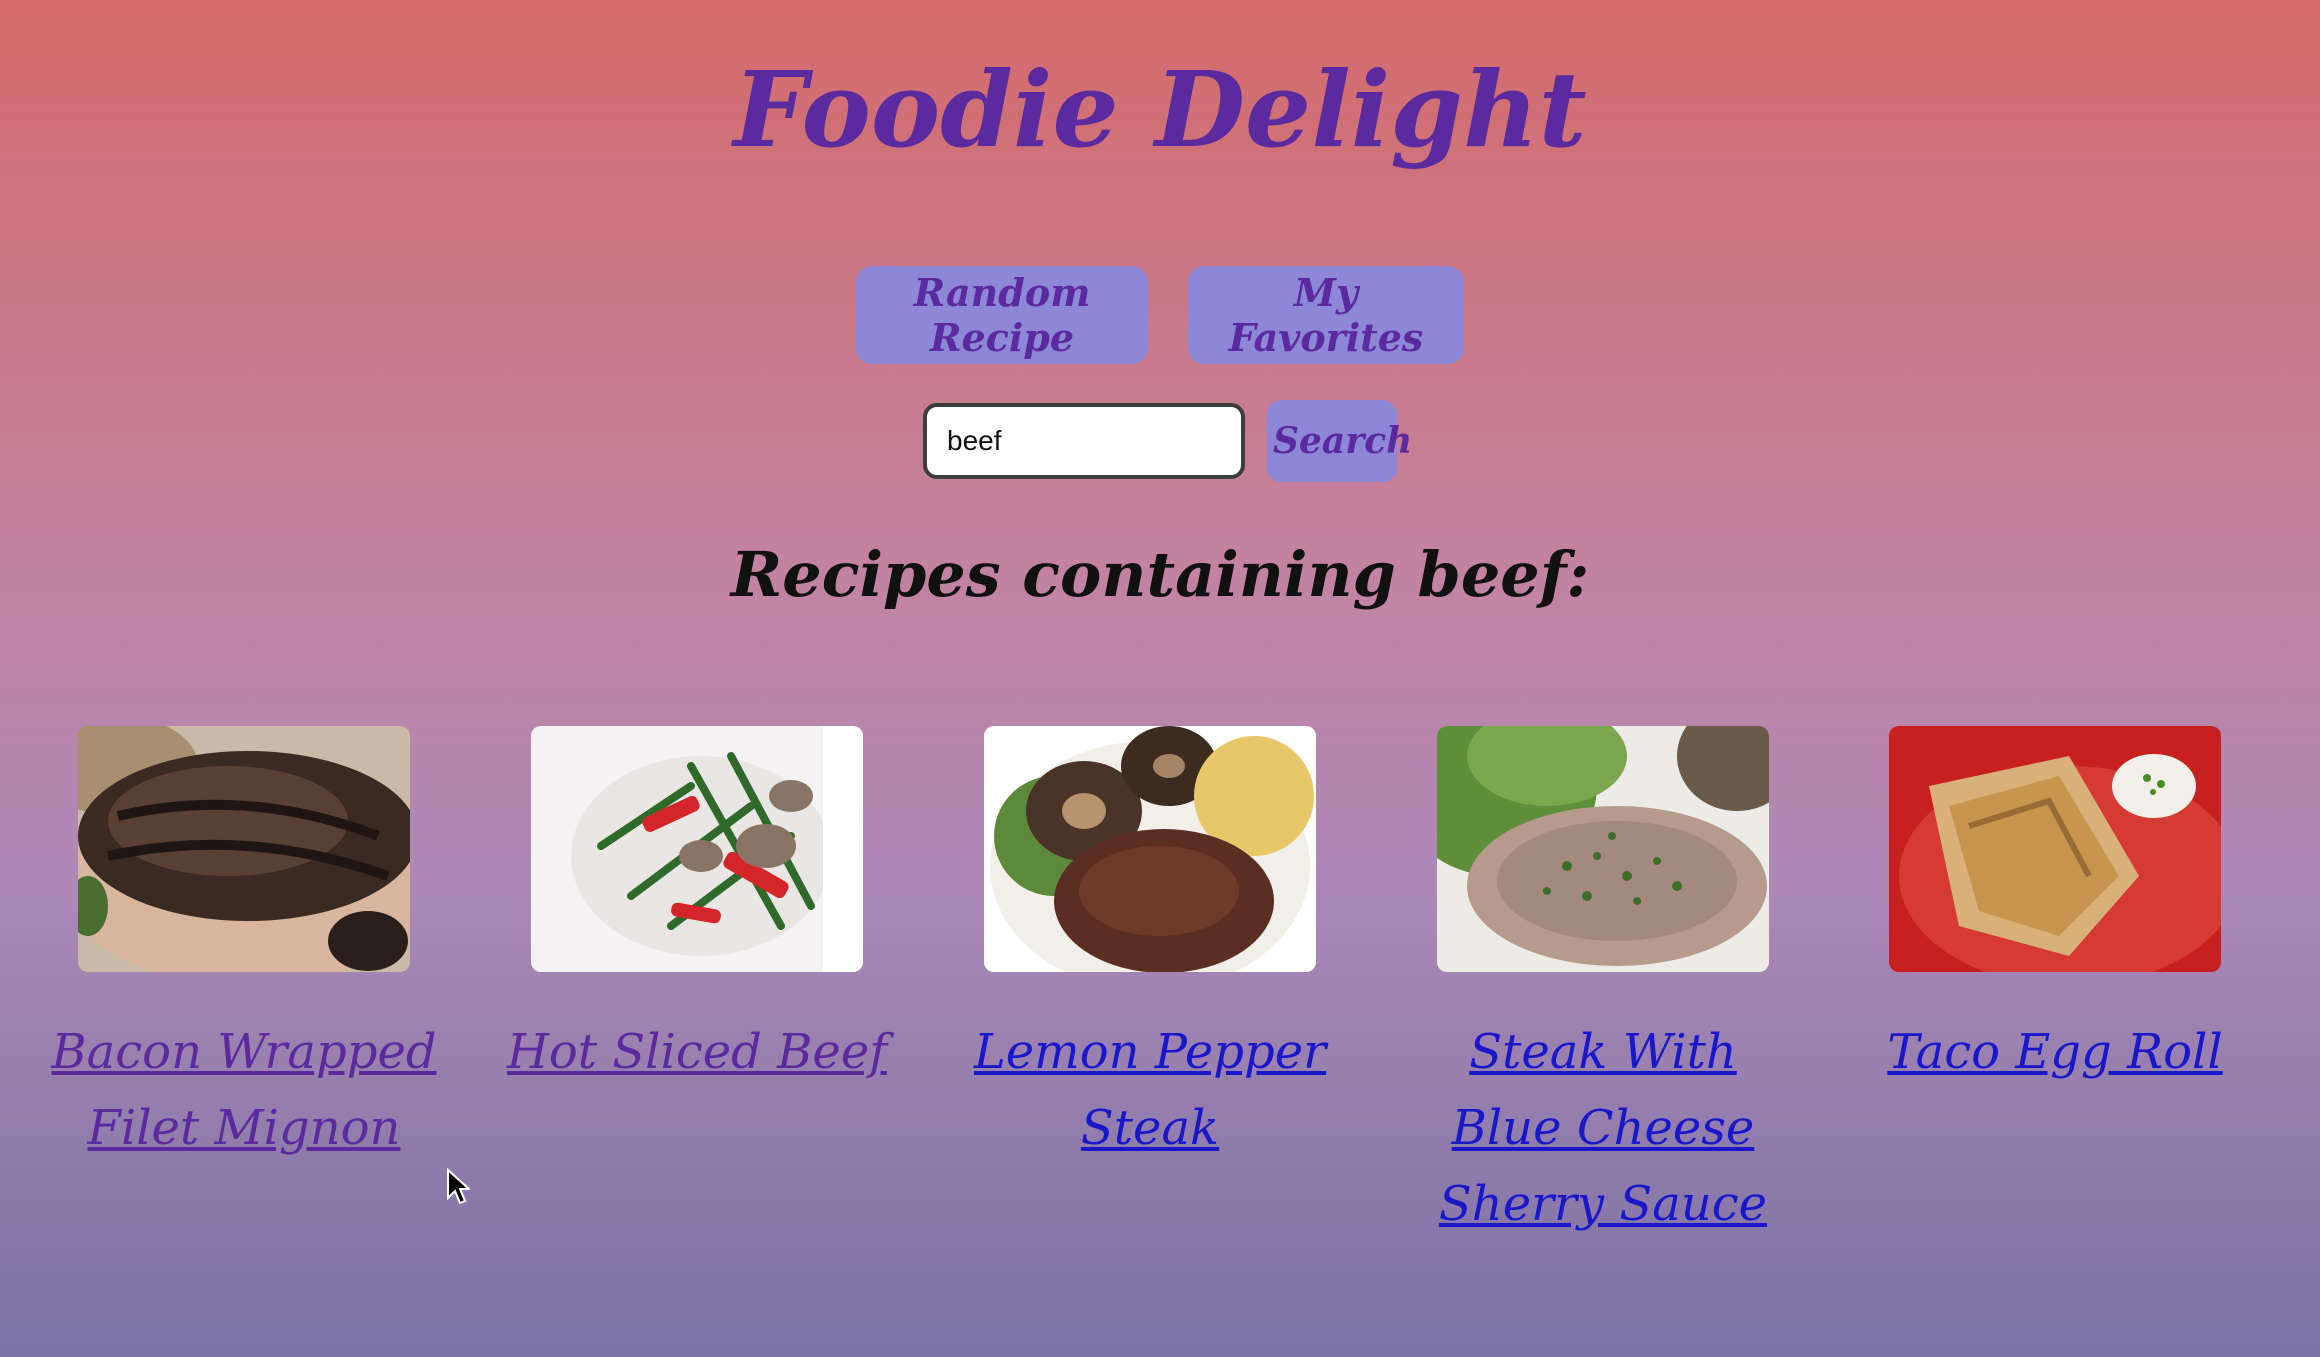 The image size is (2320, 1357). What do you see at coordinates (1084, 441) in the screenshot?
I see `search-input` at bounding box center [1084, 441].